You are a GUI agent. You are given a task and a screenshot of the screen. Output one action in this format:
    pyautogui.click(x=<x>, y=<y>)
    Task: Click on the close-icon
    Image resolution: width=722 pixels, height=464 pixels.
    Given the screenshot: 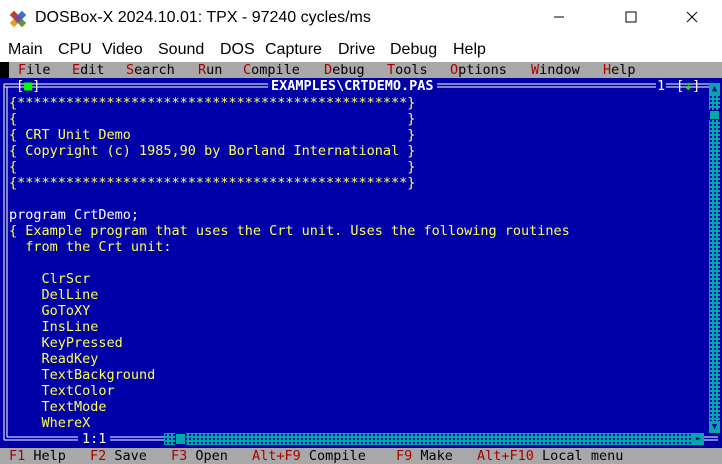 What is the action you would take?
    pyautogui.click(x=692, y=19)
    